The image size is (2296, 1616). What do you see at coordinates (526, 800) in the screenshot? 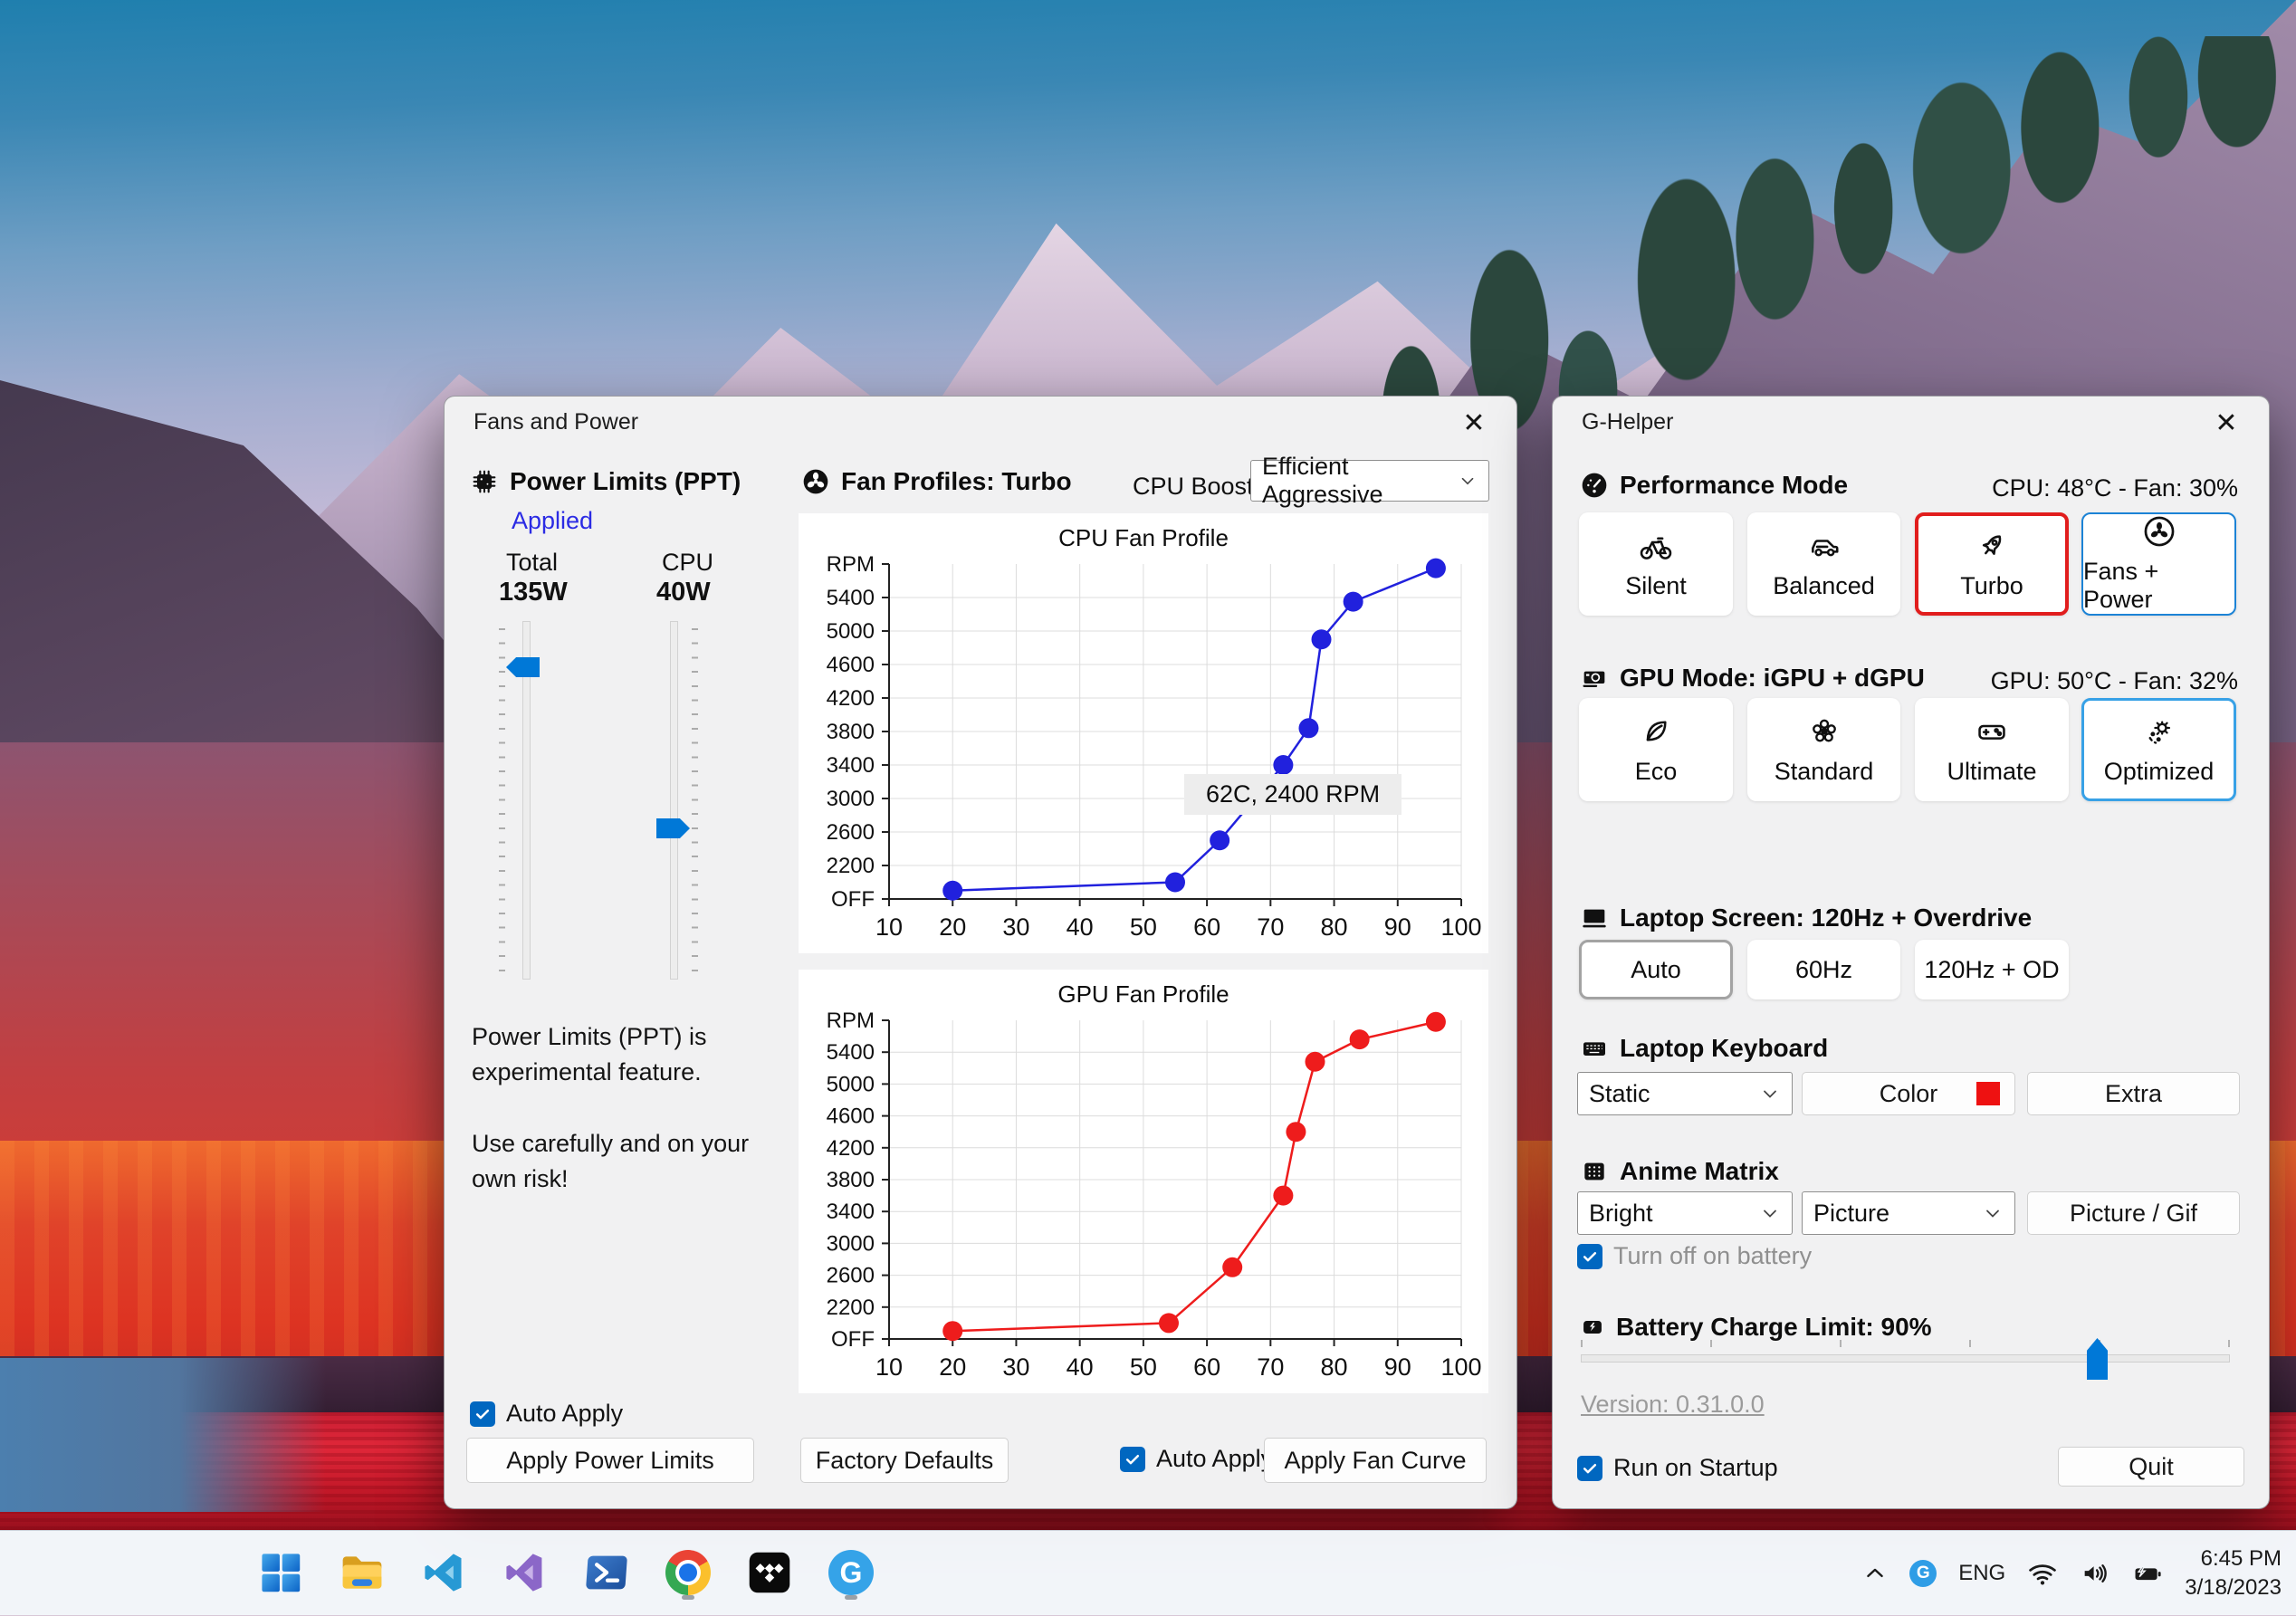
I see `total-power-slider` at bounding box center [526, 800].